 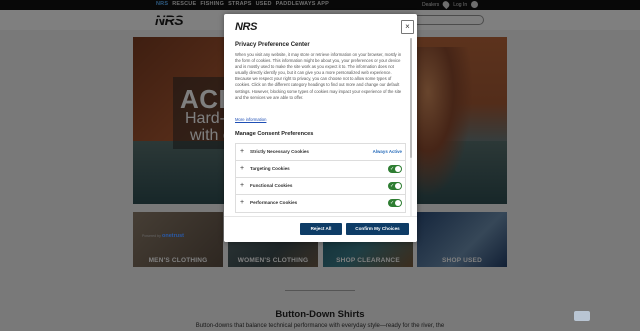 What do you see at coordinates (320, 169) in the screenshot?
I see `category-targeting: + Targeting Cookies ✓` at bounding box center [320, 169].